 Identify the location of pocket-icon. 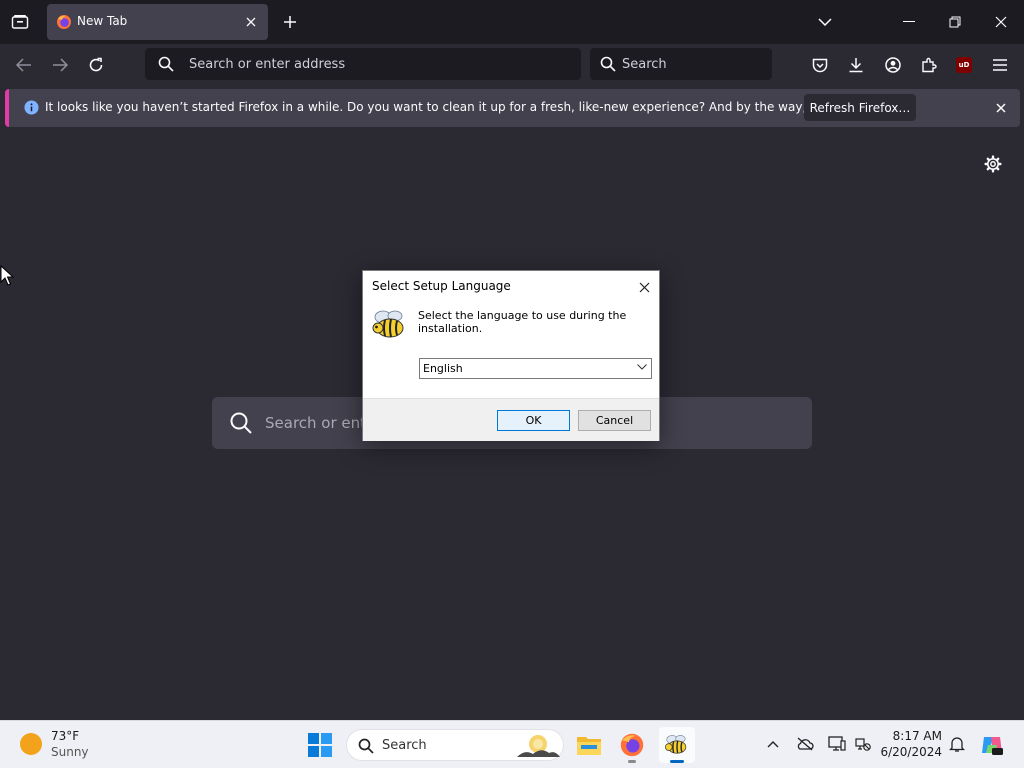
(820, 65).